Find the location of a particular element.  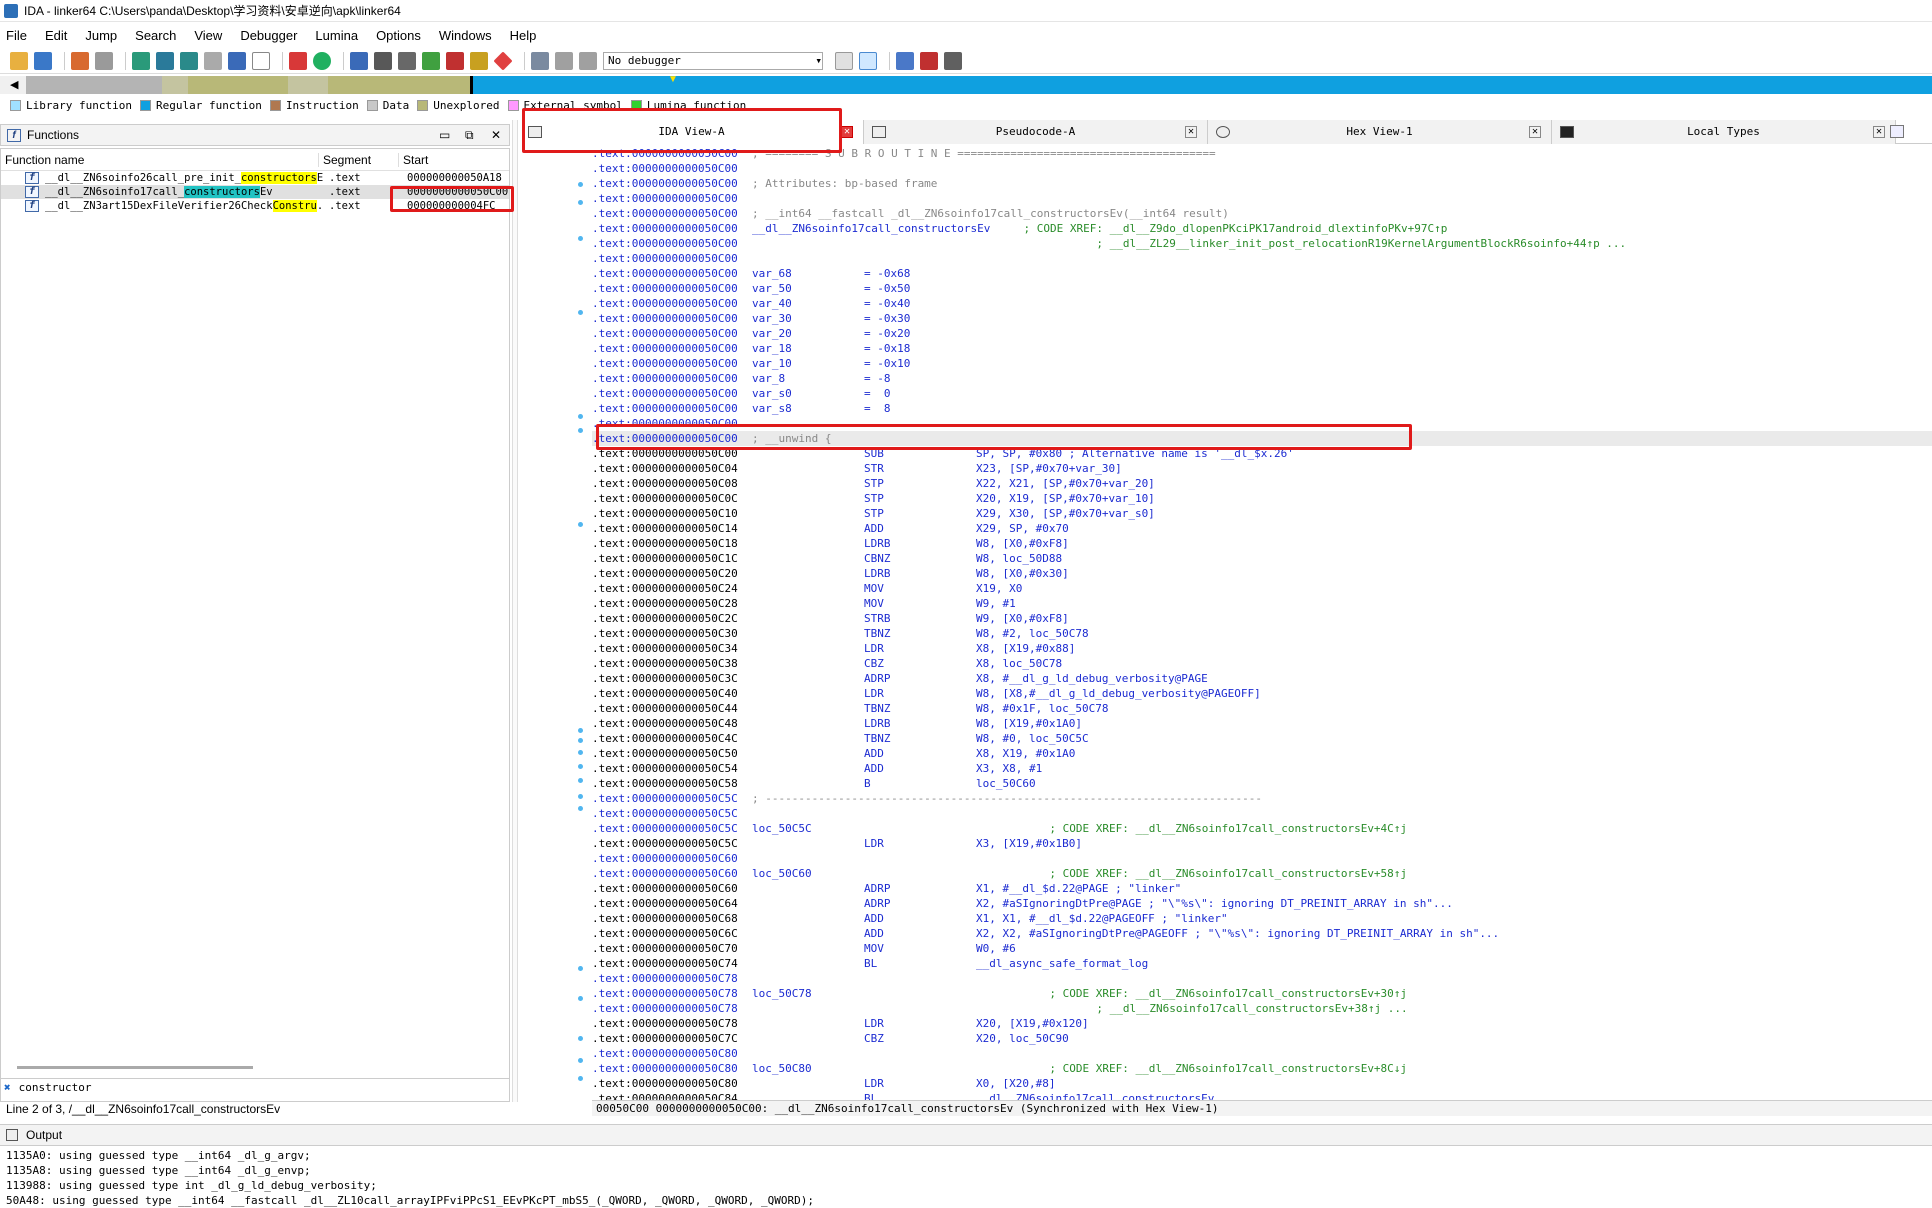

disasm-label: var_18 is located at coordinates (808, 348).